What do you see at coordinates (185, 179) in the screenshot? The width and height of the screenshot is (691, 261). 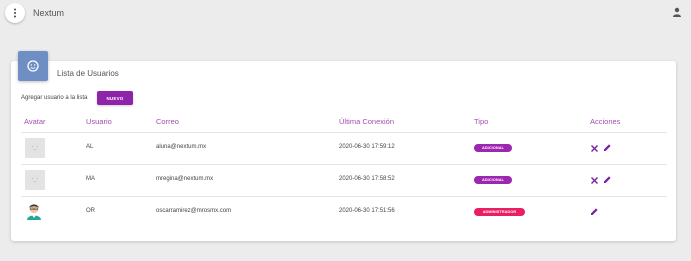 I see `user-email: mregina@nextum.mx` at bounding box center [185, 179].